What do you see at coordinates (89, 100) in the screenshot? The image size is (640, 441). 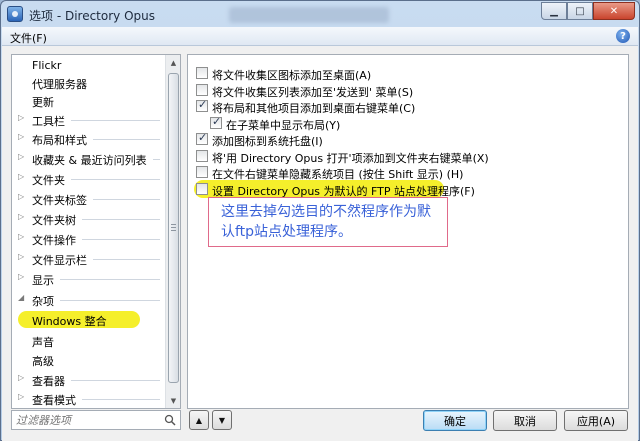 I see `tree-item: 更新` at bounding box center [89, 100].